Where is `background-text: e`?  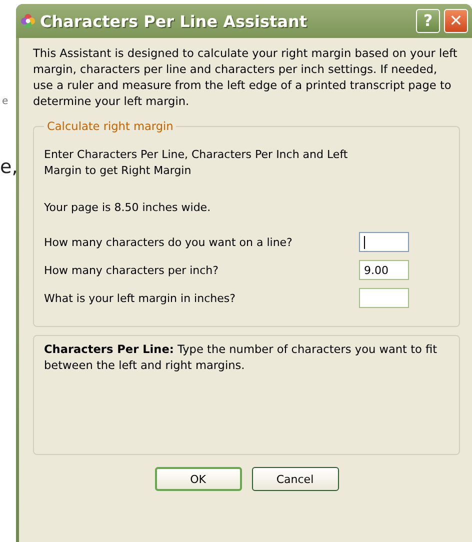 background-text: e is located at coordinates (5, 101).